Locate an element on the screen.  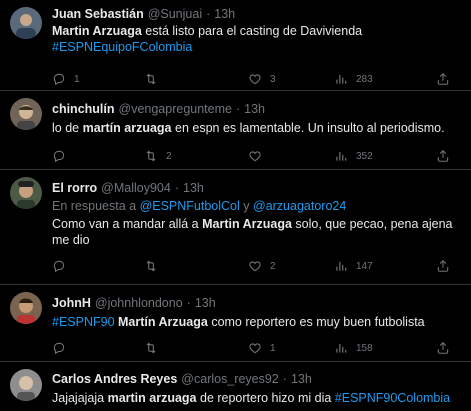
author-name: Juan Sebastián is located at coordinates (98, 14).